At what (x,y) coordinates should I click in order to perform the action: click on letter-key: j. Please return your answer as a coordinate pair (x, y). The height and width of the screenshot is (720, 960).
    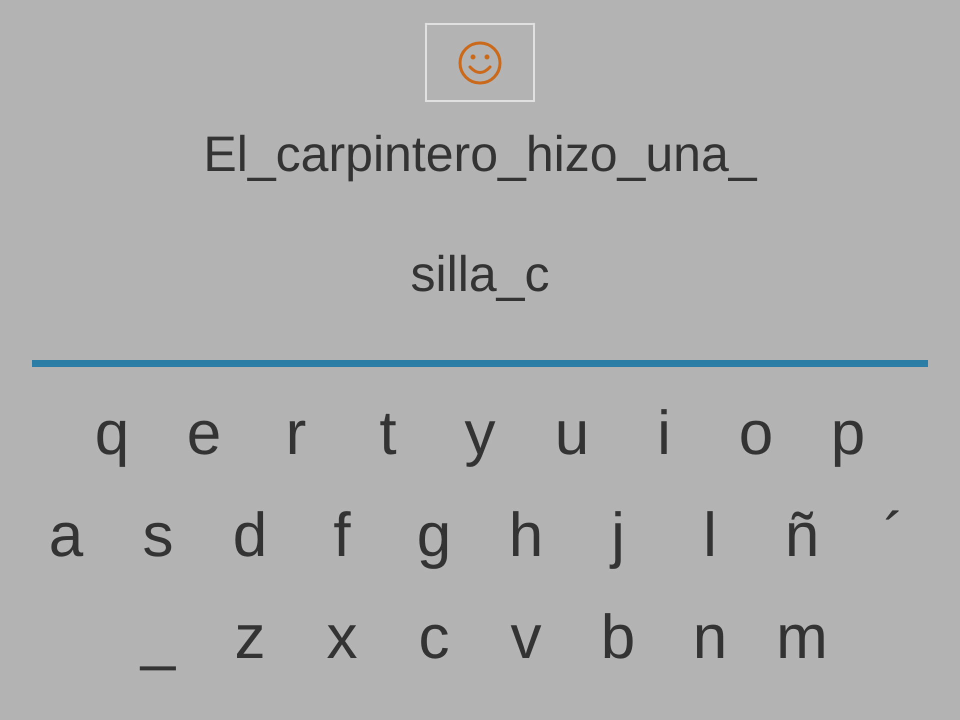
    Looking at the image, I should click on (618, 536).